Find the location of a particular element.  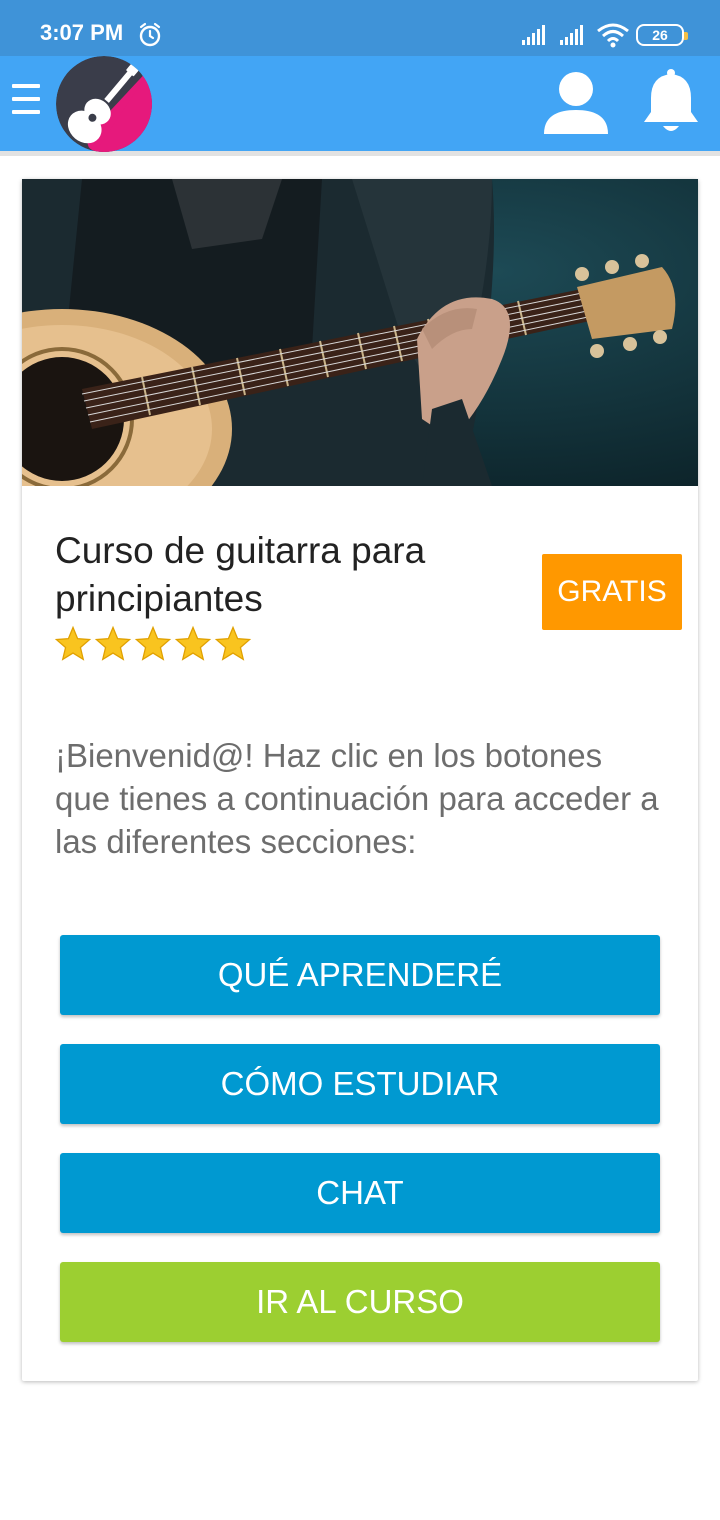

how-to-study-button: CÓMO ESTUDIAR is located at coordinates (360, 1084).